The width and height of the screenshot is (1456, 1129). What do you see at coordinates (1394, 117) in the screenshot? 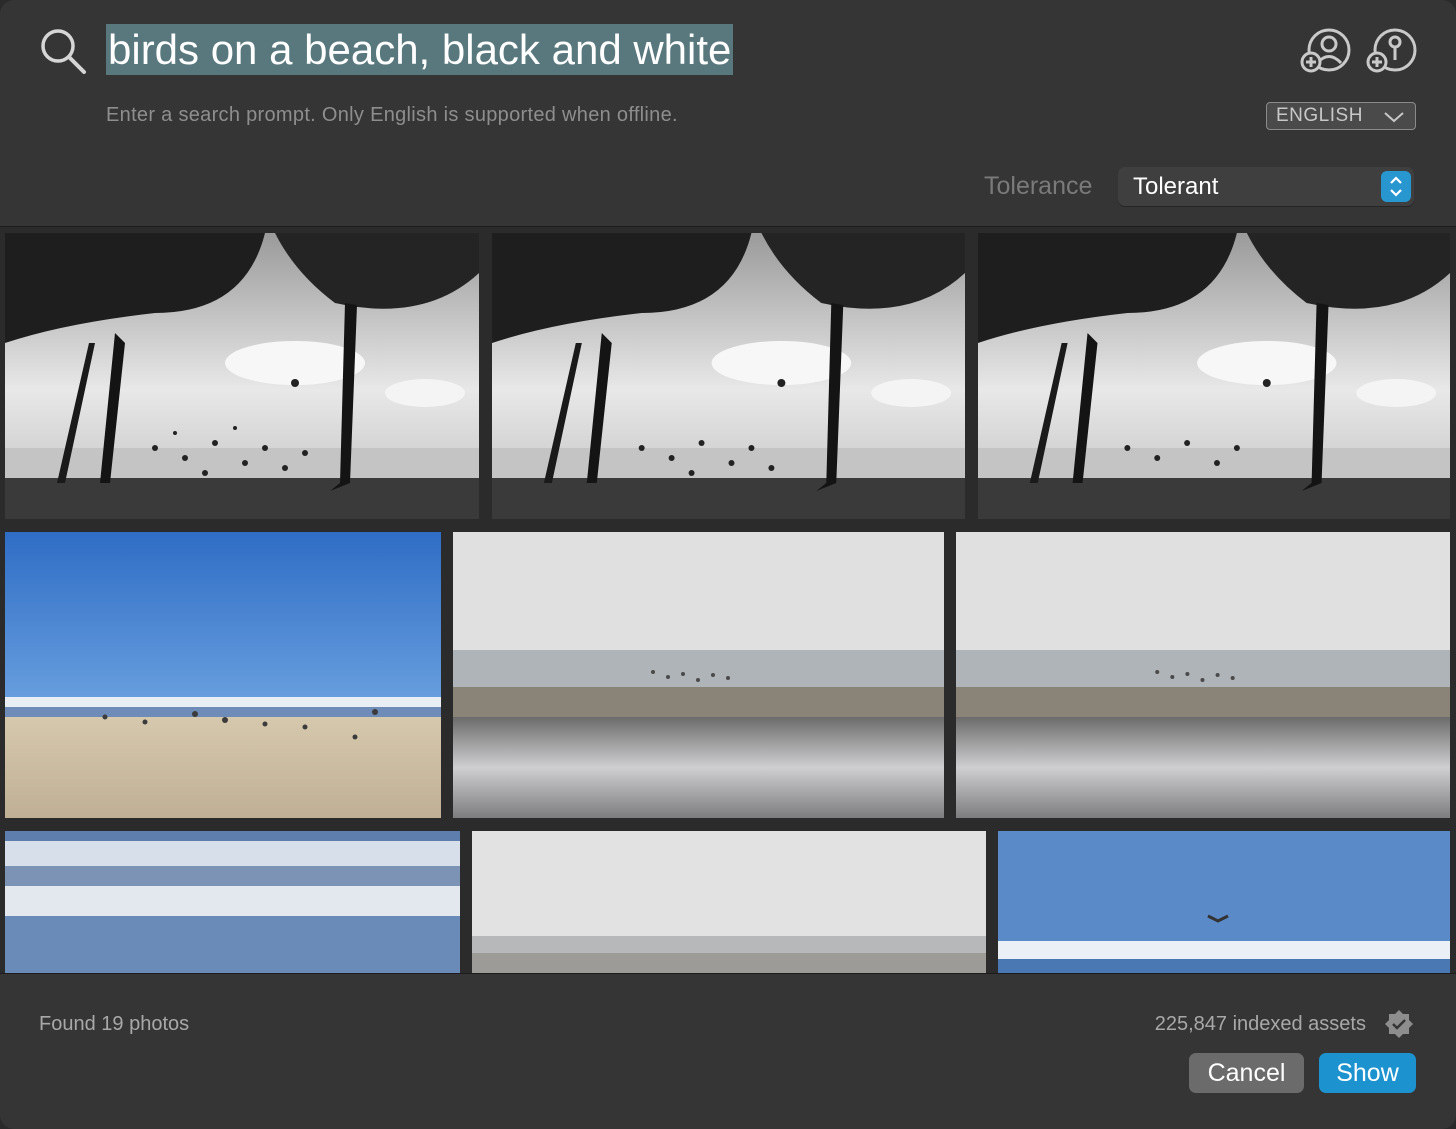
I see `chevron-down-icon` at bounding box center [1394, 117].